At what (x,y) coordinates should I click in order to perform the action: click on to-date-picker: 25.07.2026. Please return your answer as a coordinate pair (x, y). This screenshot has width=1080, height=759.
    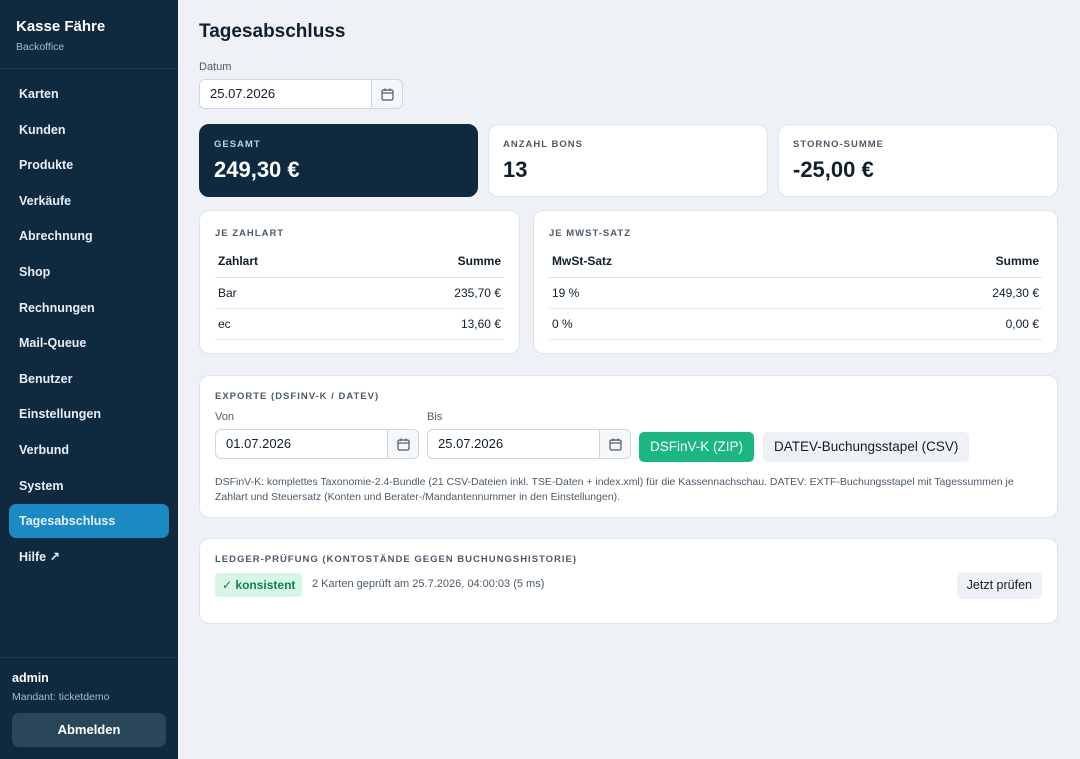
    Looking at the image, I should click on (529, 444).